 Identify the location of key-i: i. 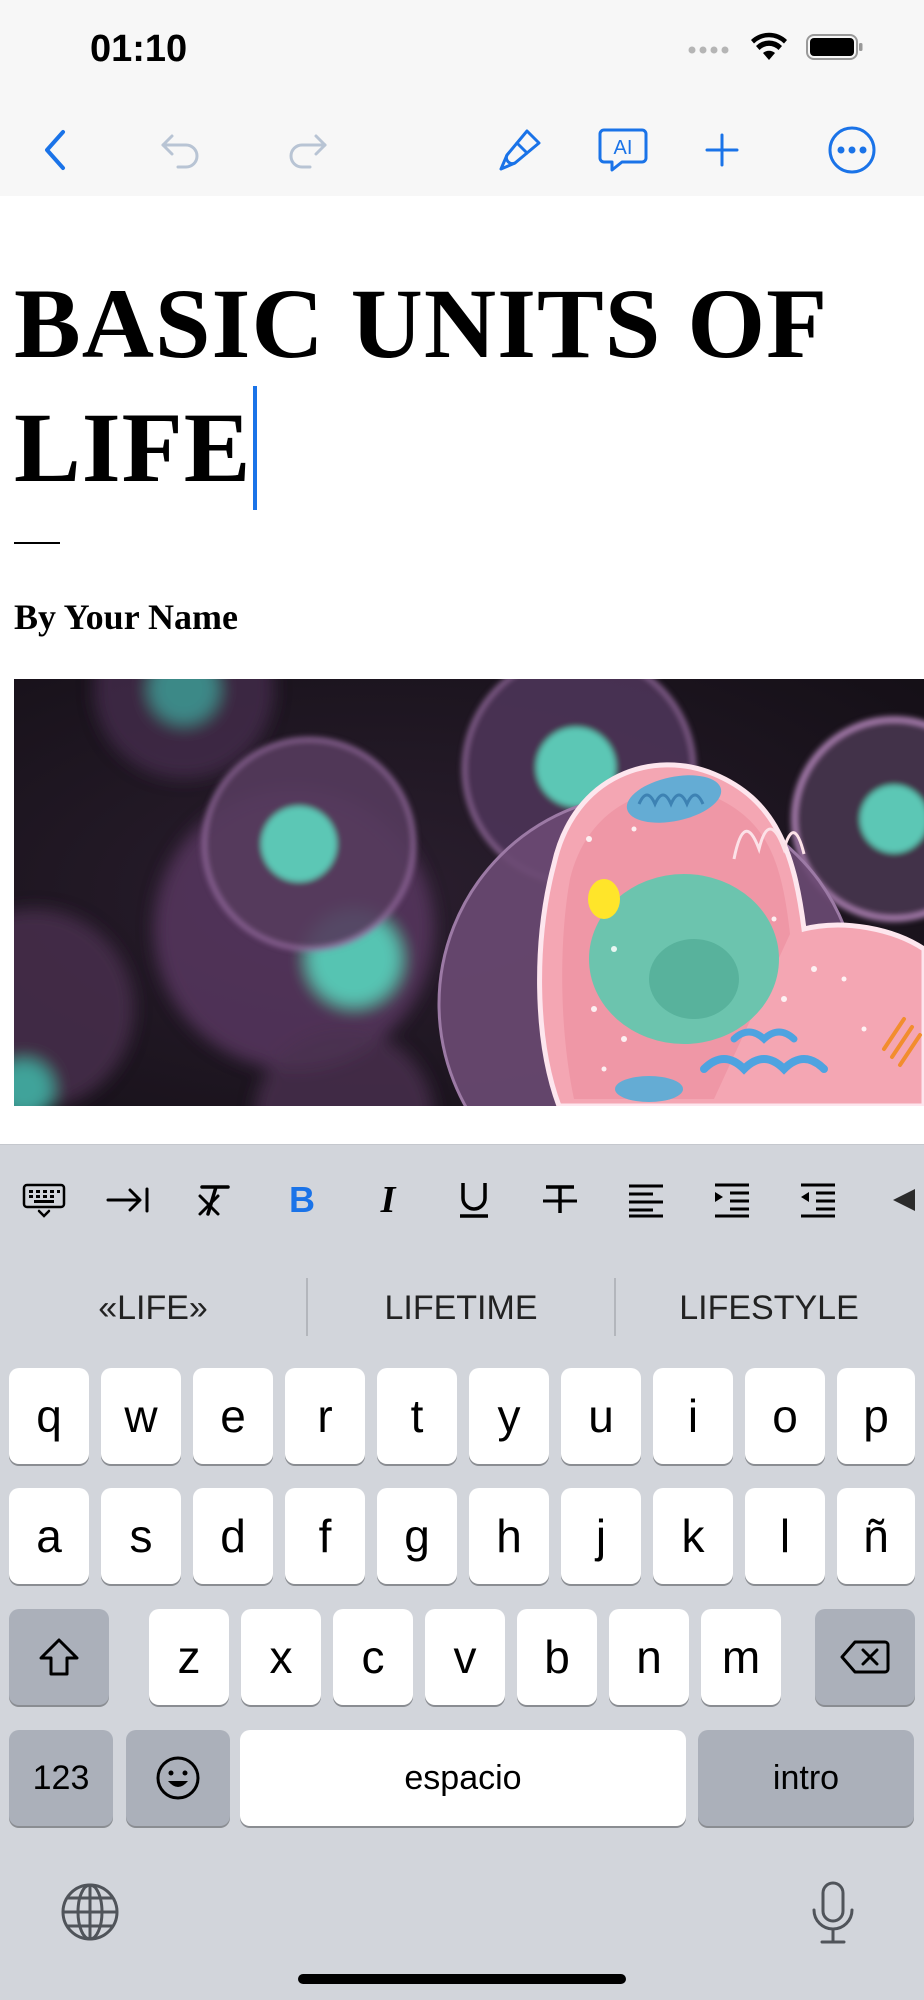
(693, 1416).